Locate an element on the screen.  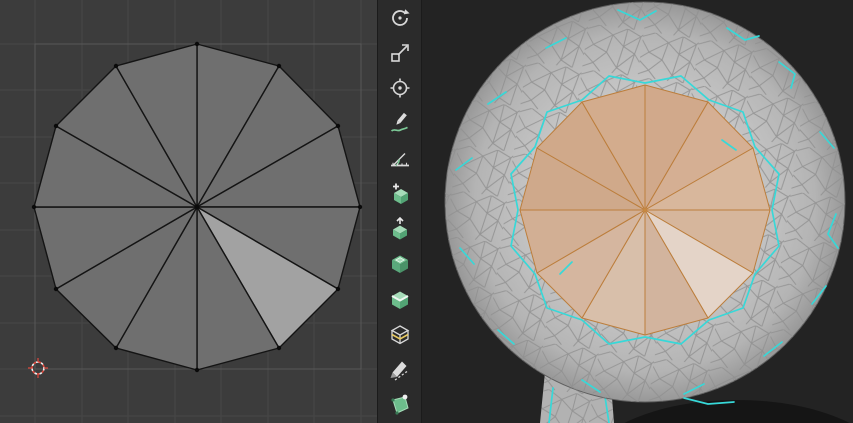
tool-extrude-region-button is located at coordinates (399, 229).